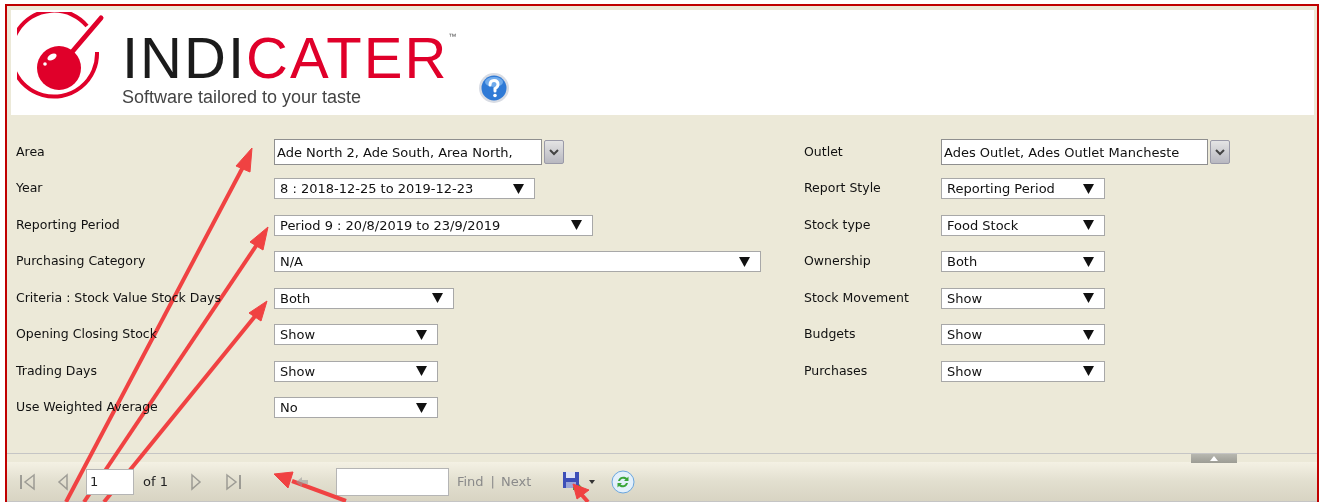 The height and width of the screenshot is (502, 1322). What do you see at coordinates (1023, 189) in the screenshot?
I see `dropdown-select: Reporting Period` at bounding box center [1023, 189].